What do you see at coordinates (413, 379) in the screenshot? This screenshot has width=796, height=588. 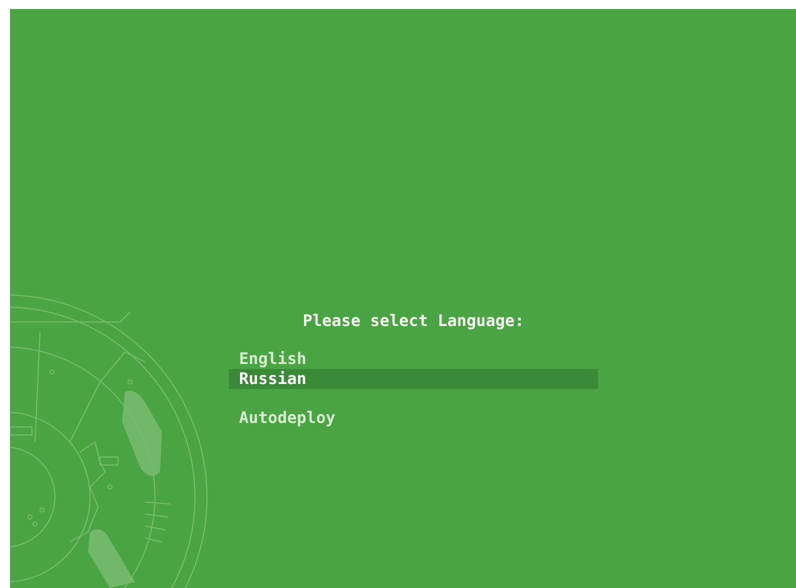 I see `menu-item: Russian` at bounding box center [413, 379].